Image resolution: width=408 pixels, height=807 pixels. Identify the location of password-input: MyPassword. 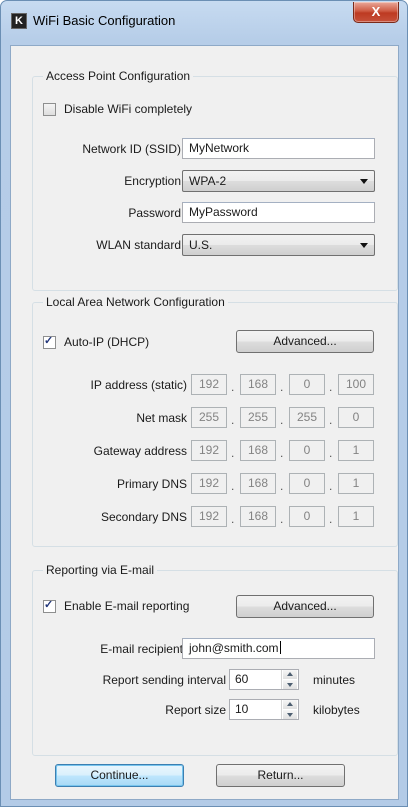
(278, 212).